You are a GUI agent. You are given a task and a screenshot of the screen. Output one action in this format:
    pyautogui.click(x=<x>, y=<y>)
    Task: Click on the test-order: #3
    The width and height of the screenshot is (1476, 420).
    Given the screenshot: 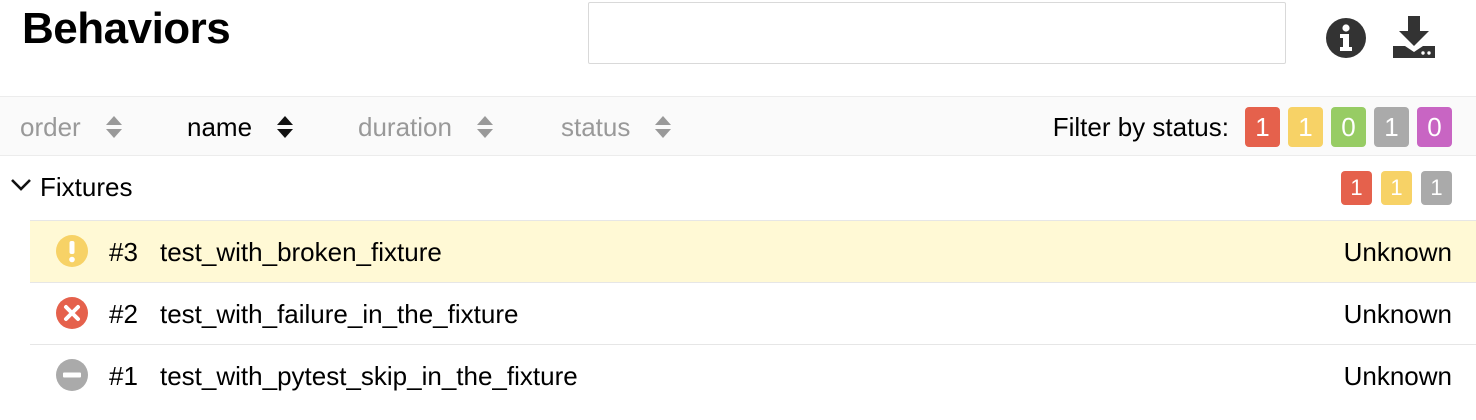 What is the action you would take?
    pyautogui.click(x=123, y=252)
    